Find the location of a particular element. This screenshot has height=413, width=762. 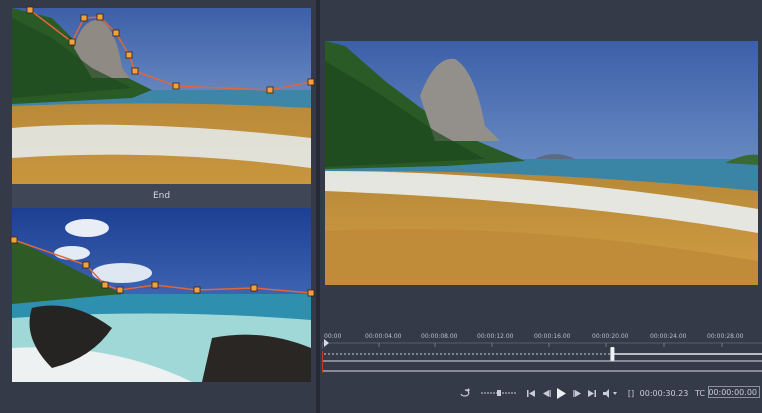

duration-display: 00:00:30.23 is located at coordinates (664, 393).